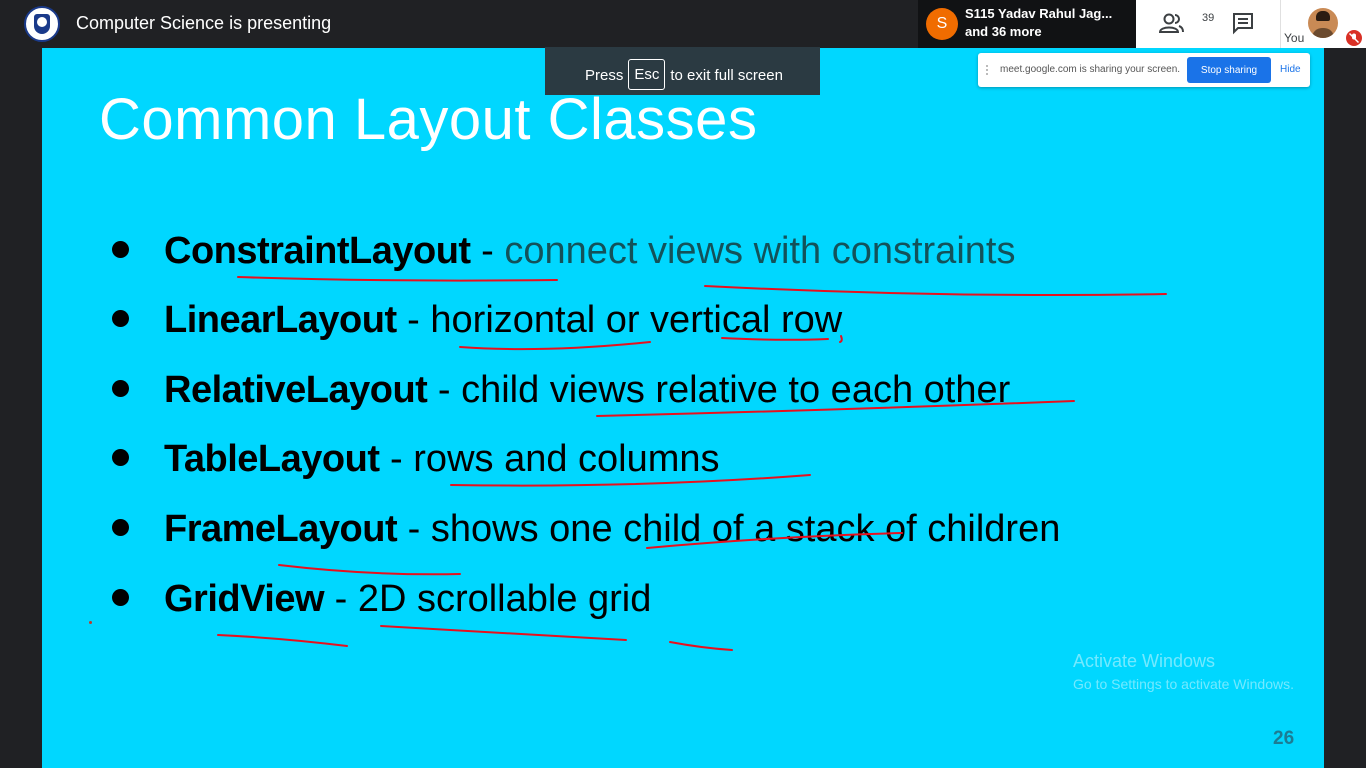 The width and height of the screenshot is (1366, 768). I want to click on share-message: meet.google.com is sharing your screen., so click(1090, 69).